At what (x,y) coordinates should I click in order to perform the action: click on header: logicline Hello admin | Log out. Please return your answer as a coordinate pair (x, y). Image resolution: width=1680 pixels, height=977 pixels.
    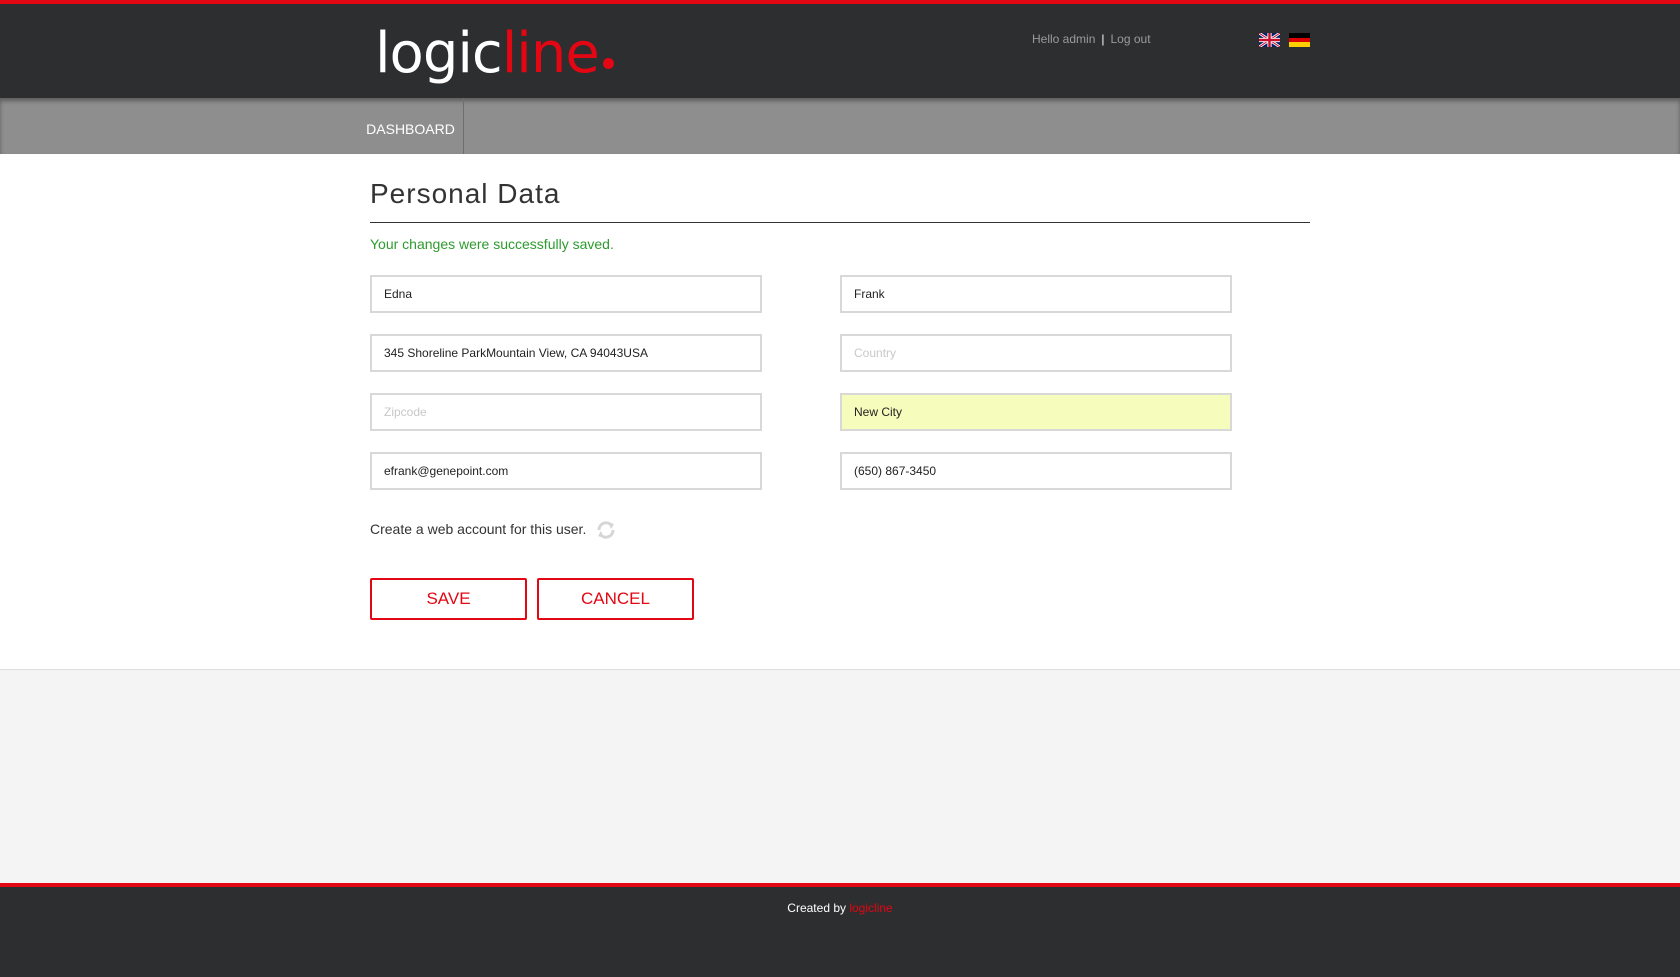
    Looking at the image, I should click on (840, 49).